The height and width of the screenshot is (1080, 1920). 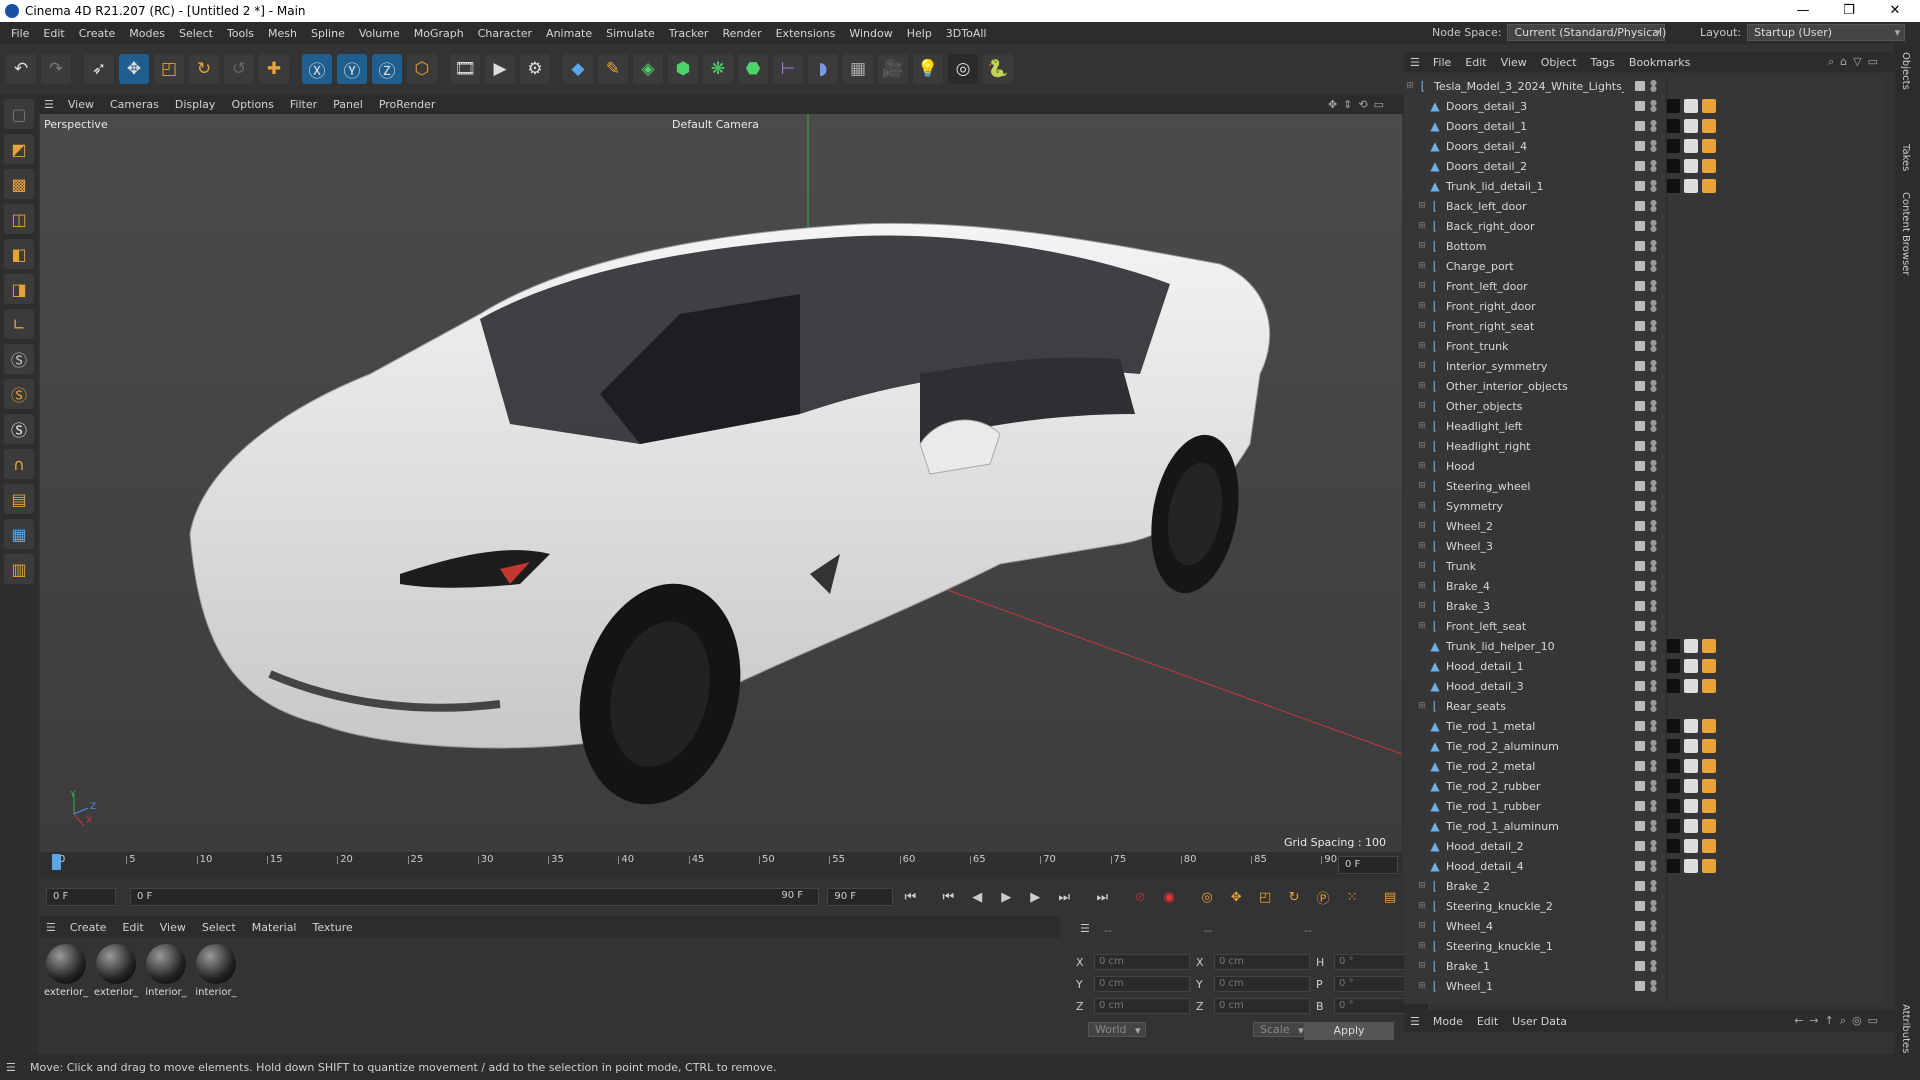 I want to click on object-row: ⊞ ⌊ Trunk ● ●, so click(x=1644, y=566).